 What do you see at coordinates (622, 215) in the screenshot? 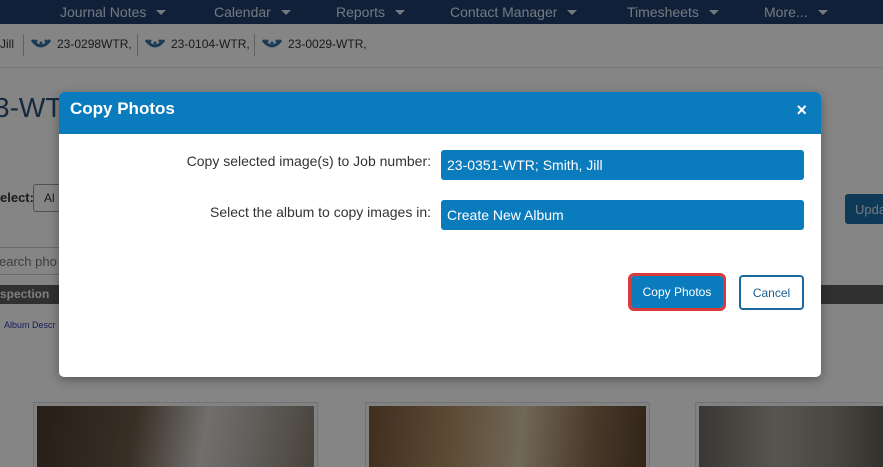
I see `album-select-field: Create New Album` at bounding box center [622, 215].